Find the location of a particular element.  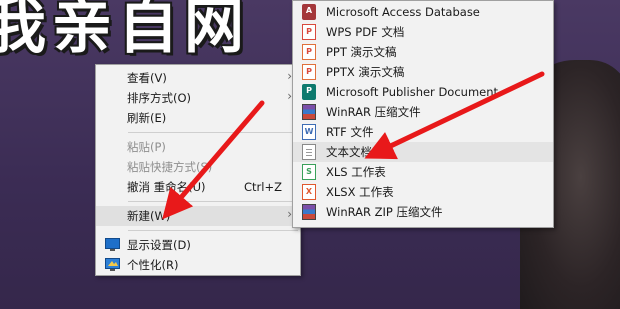

menu-item-label: 排序方式(O) is located at coordinates (159, 98).